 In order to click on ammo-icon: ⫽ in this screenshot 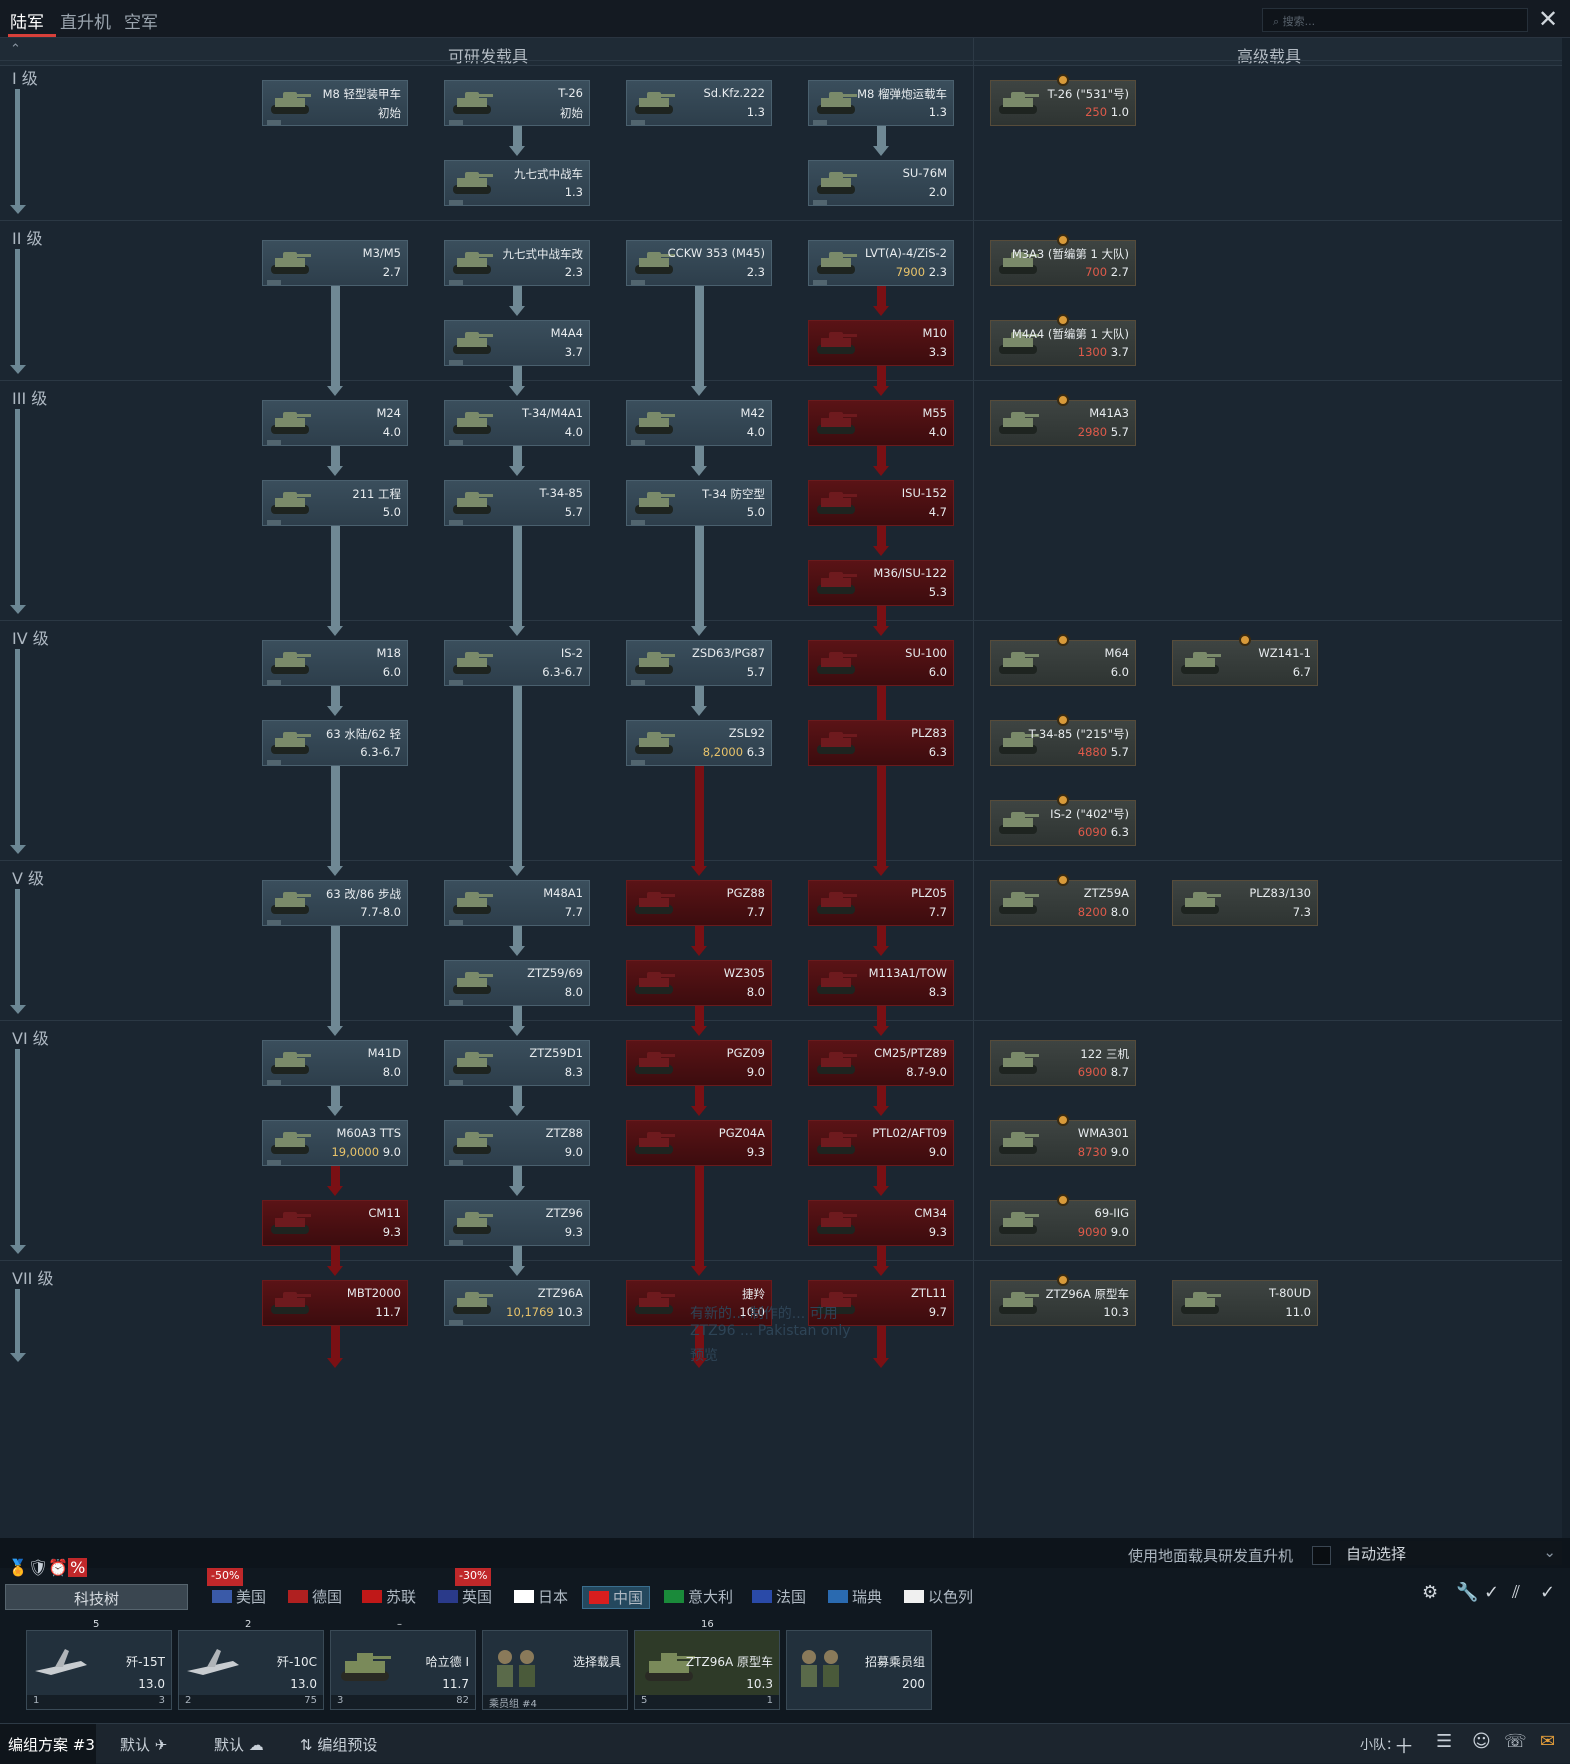, I will do `click(1516, 1592)`.